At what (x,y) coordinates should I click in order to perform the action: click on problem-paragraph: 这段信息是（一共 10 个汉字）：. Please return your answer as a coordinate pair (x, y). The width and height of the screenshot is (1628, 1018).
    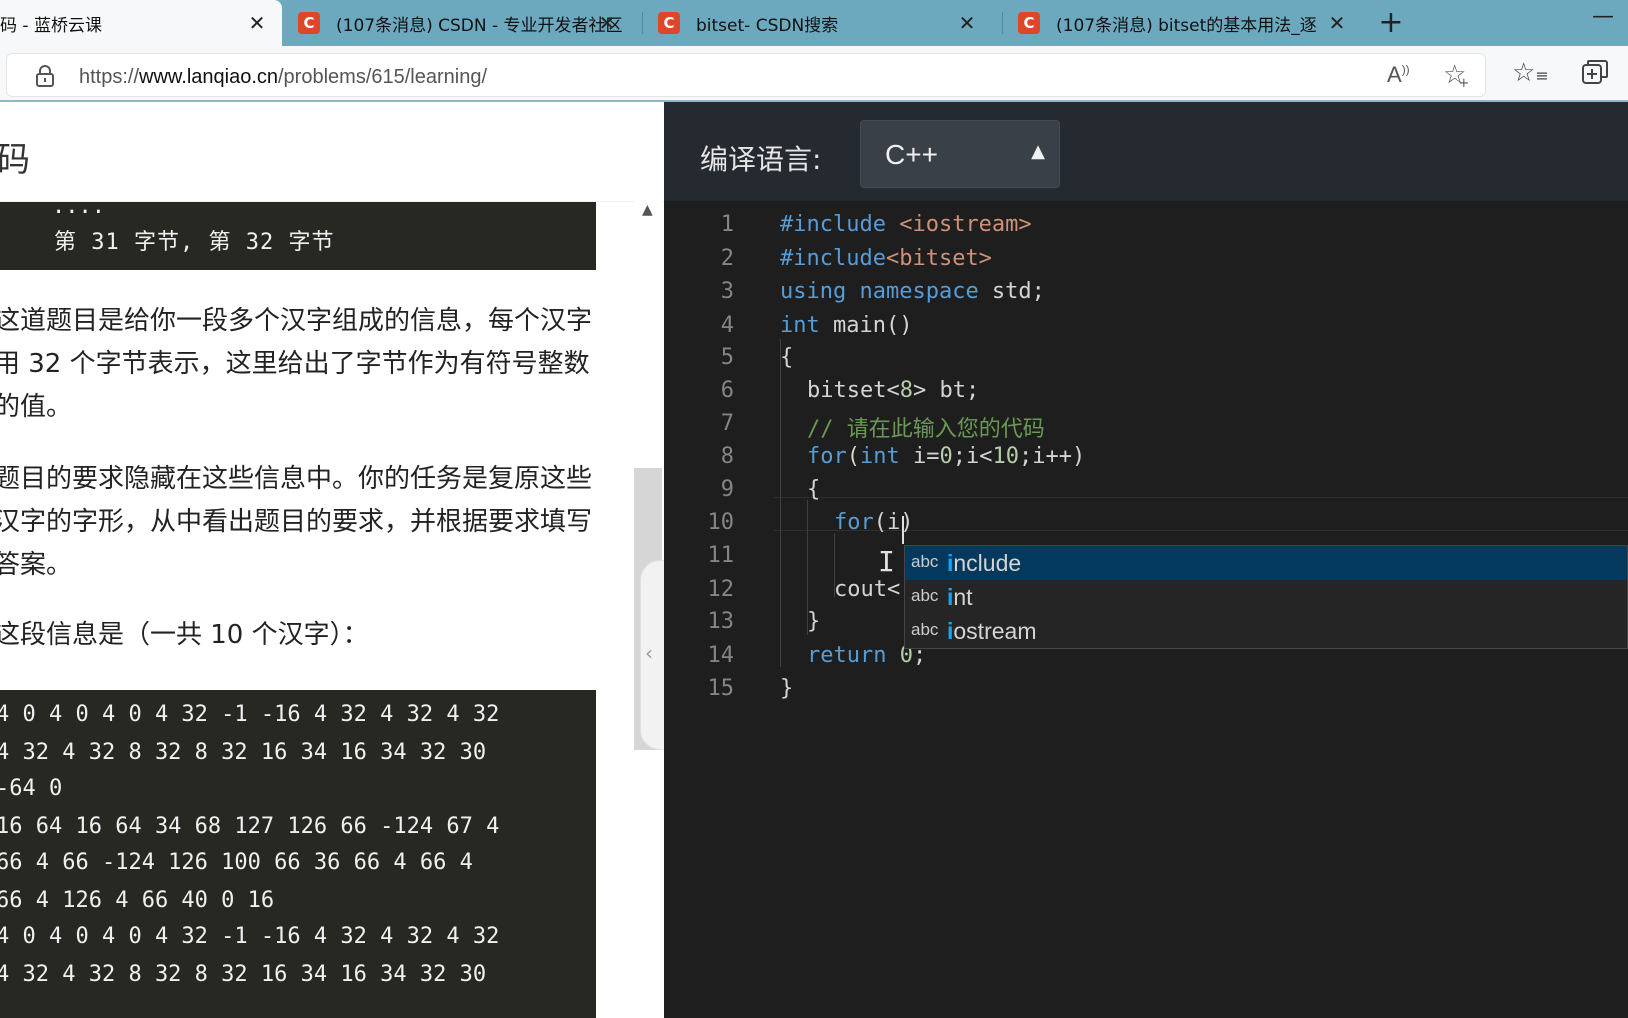
    Looking at the image, I should click on (184, 635).